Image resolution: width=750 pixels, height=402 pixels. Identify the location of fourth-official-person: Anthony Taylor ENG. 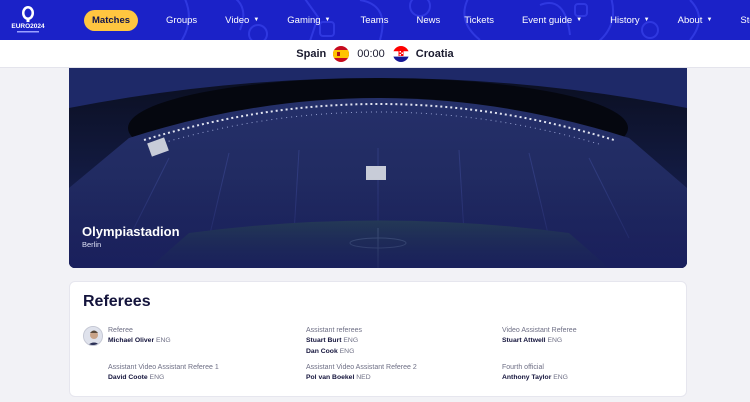
(535, 377).